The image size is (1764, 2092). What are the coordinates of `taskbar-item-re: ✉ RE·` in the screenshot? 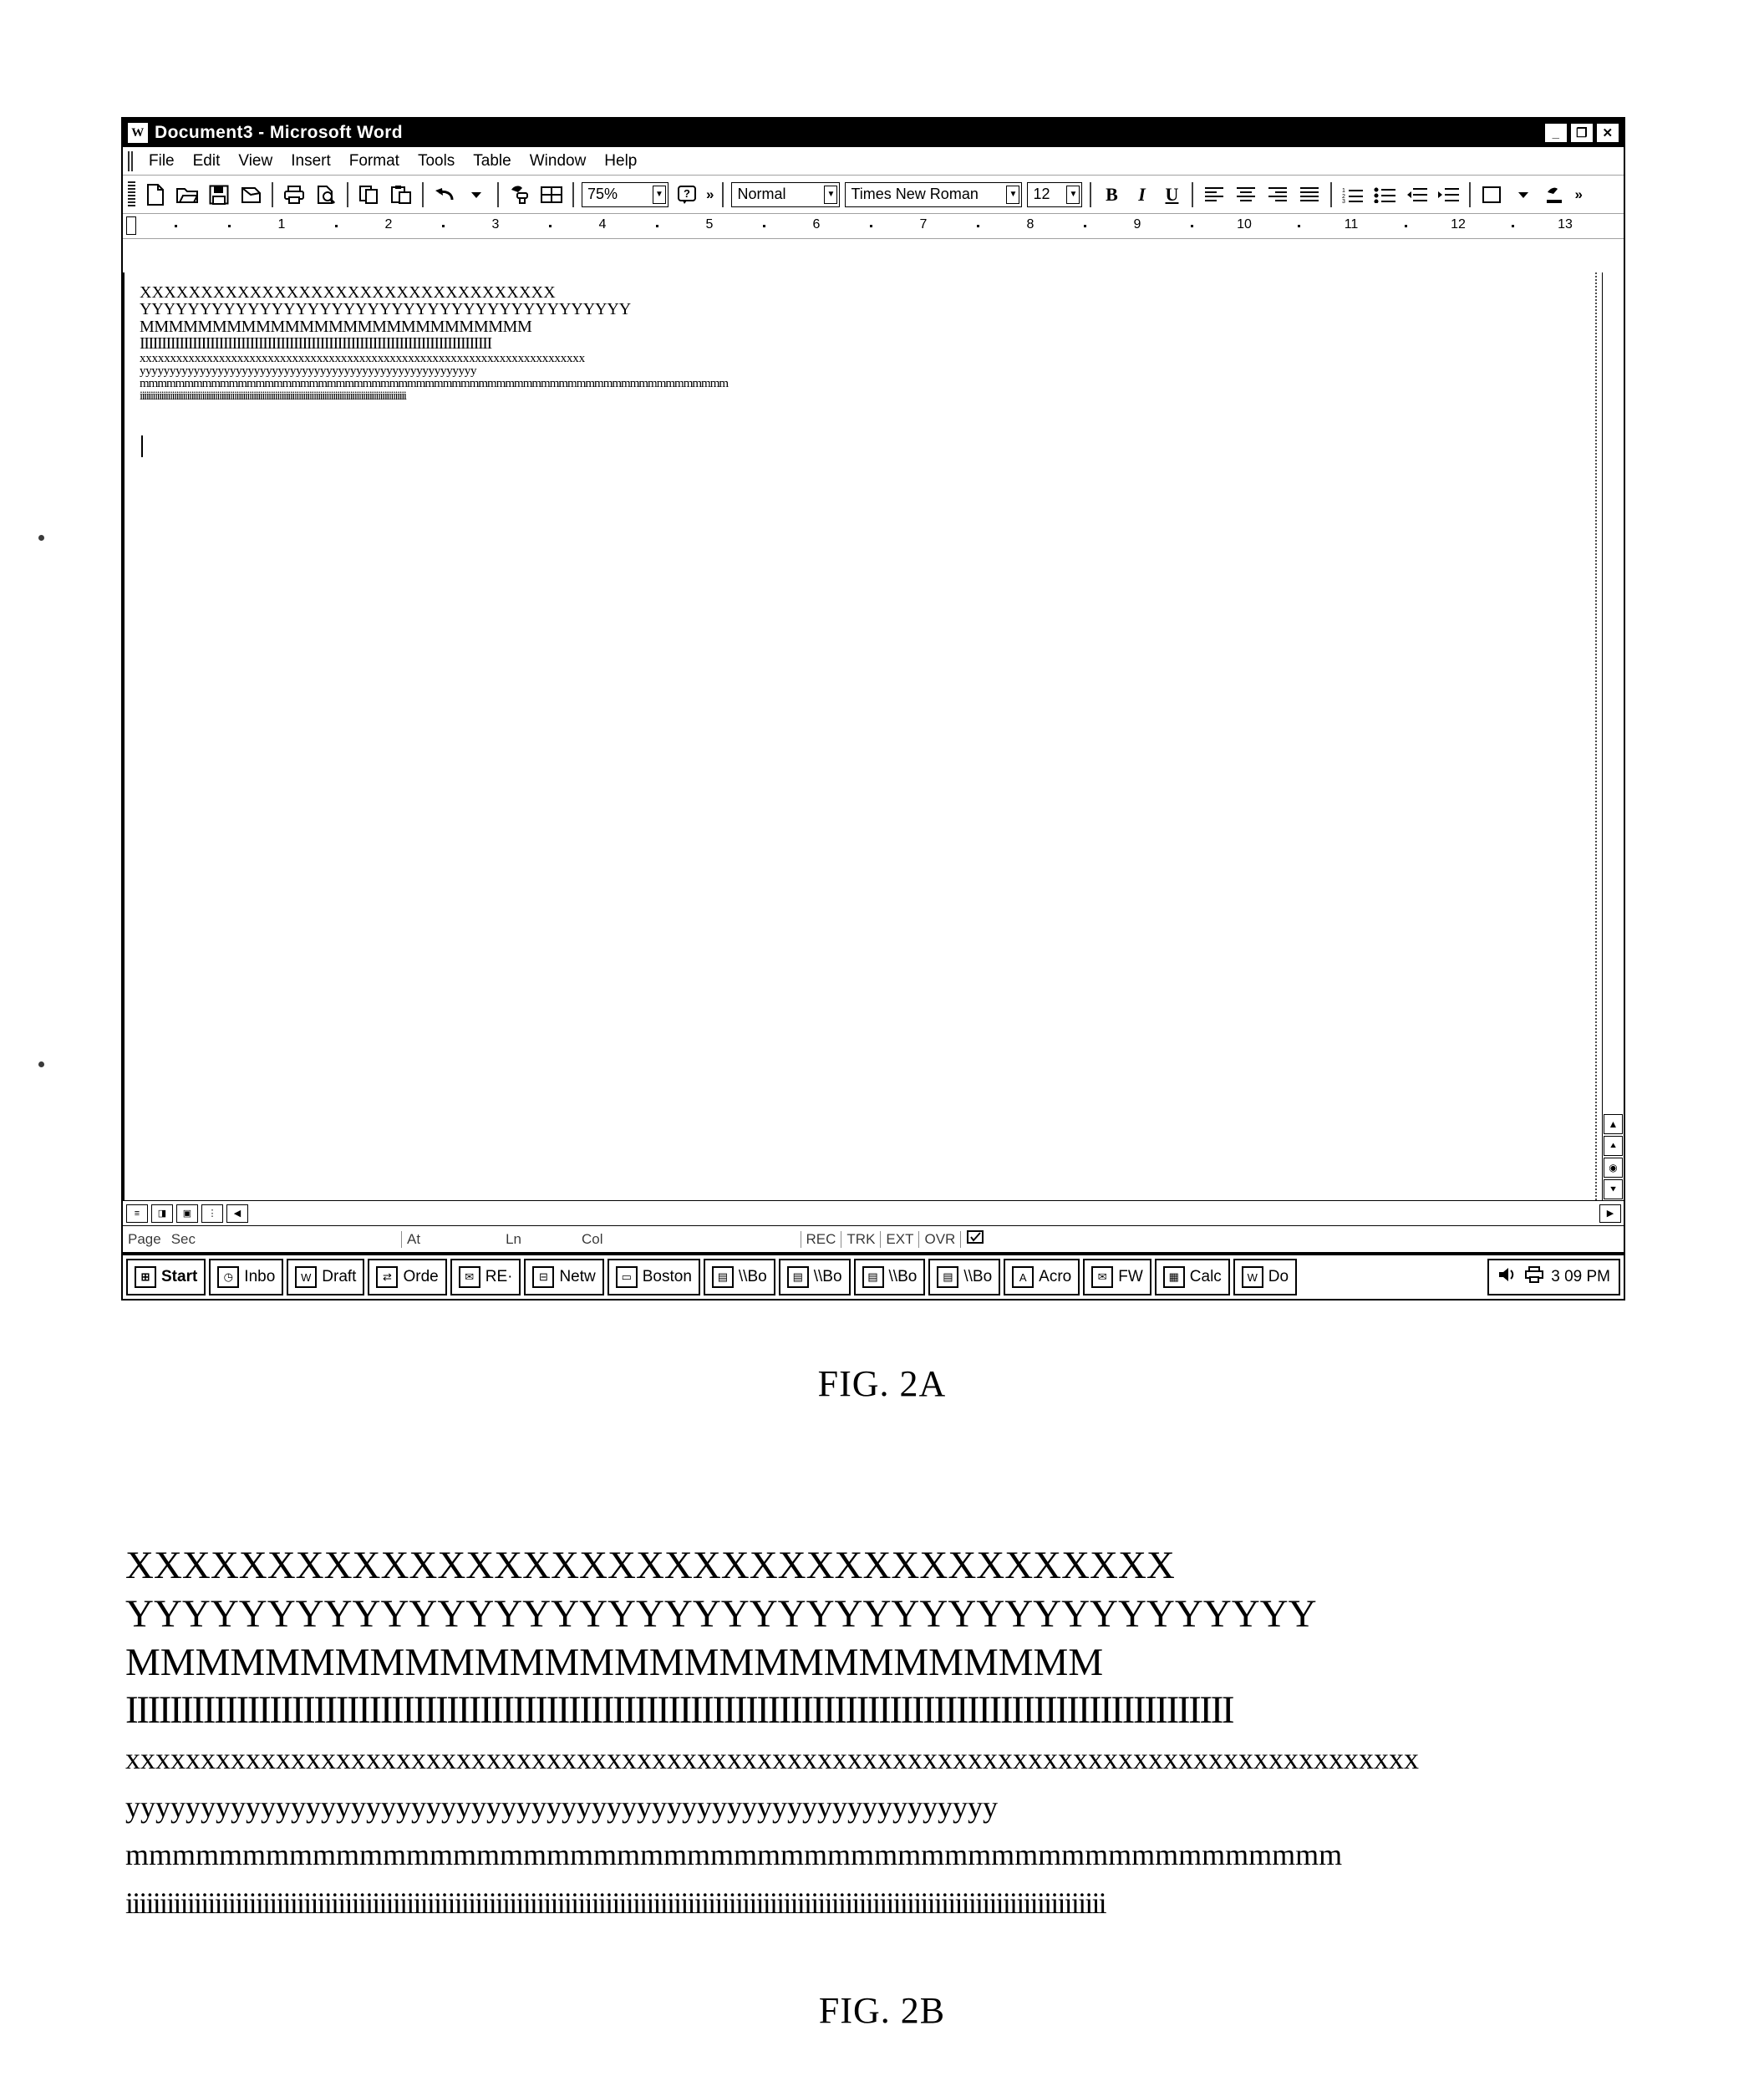 It's located at (485, 1277).